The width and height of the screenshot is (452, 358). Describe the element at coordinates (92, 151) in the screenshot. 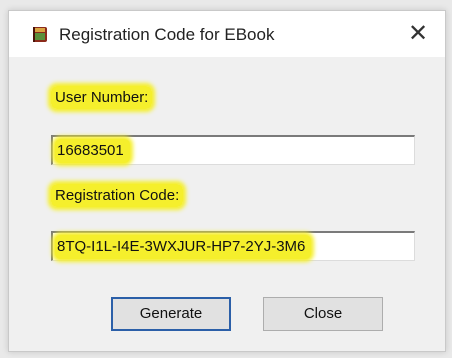

I see `user-number-value: 16683501` at that location.